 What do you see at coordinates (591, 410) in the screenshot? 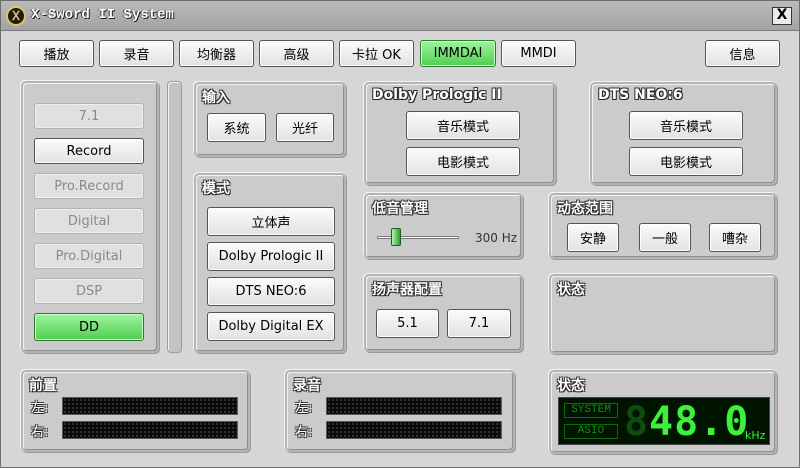
I see `system-tag: SYSTEM` at bounding box center [591, 410].